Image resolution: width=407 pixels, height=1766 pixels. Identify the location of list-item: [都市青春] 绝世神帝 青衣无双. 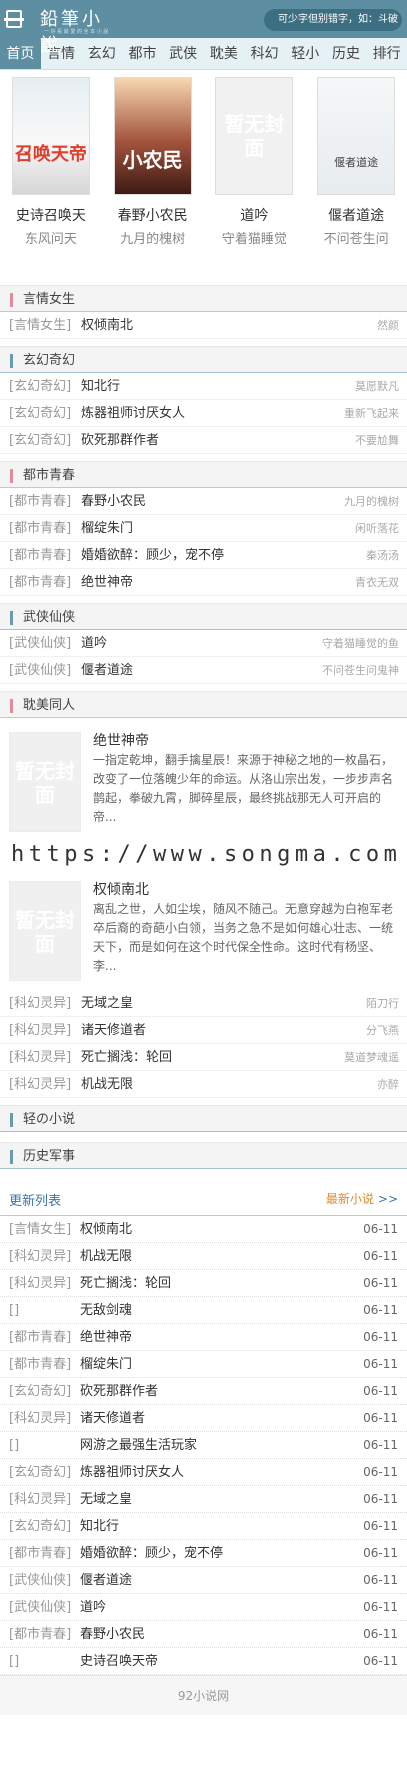
(203, 582).